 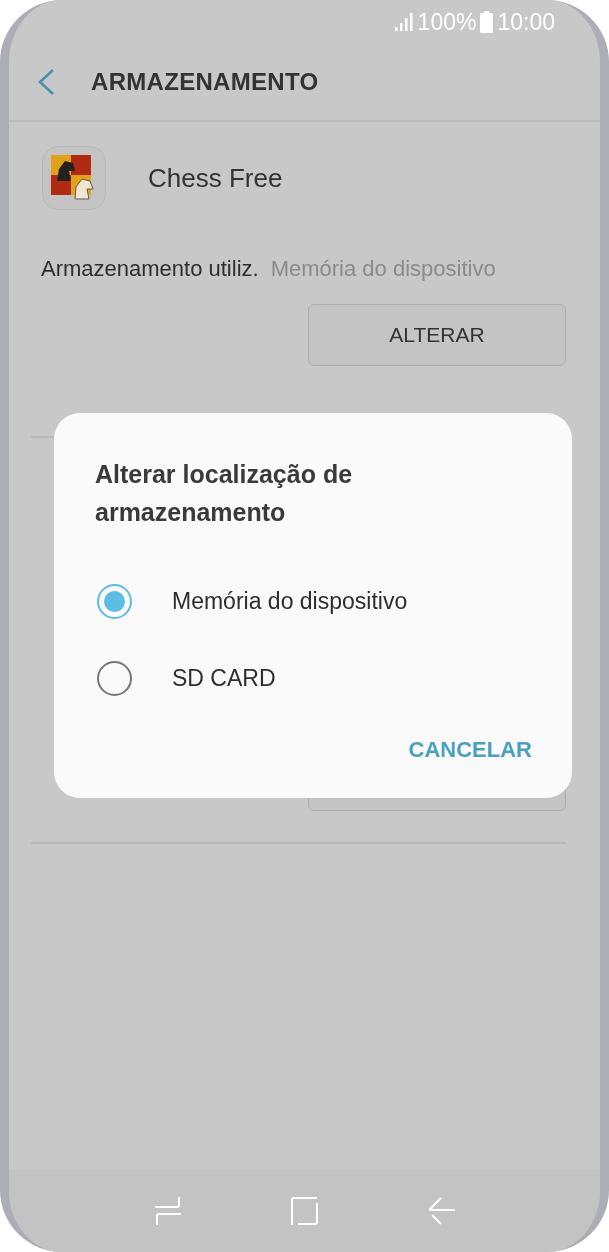 What do you see at coordinates (441, 1211) in the screenshot?
I see `back-nav-icon` at bounding box center [441, 1211].